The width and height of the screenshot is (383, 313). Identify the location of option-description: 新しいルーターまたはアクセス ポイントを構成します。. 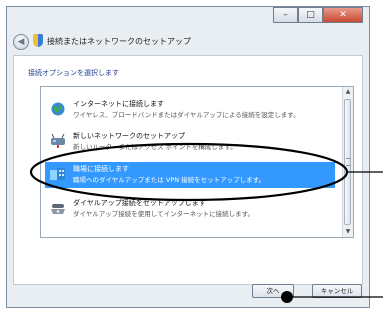
(155, 147).